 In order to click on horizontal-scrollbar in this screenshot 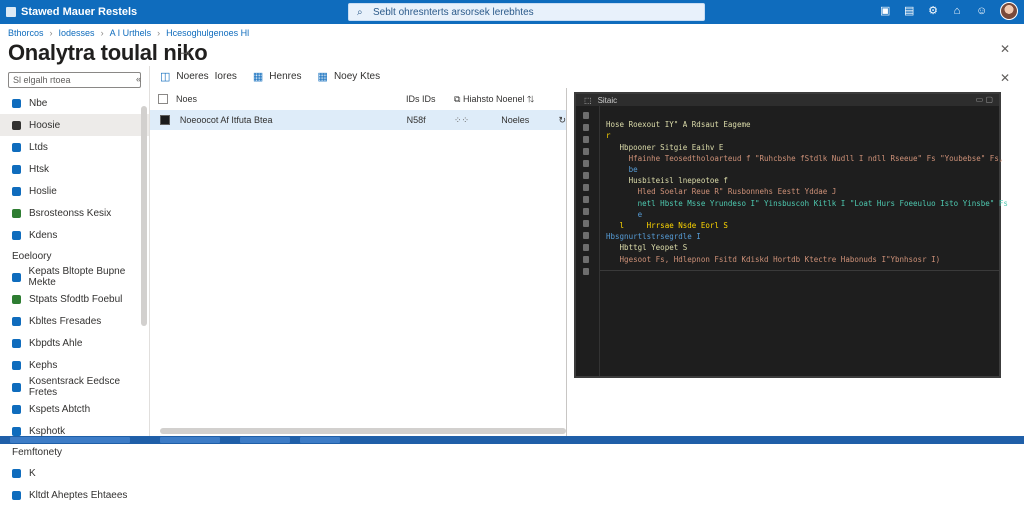, I will do `click(363, 431)`.